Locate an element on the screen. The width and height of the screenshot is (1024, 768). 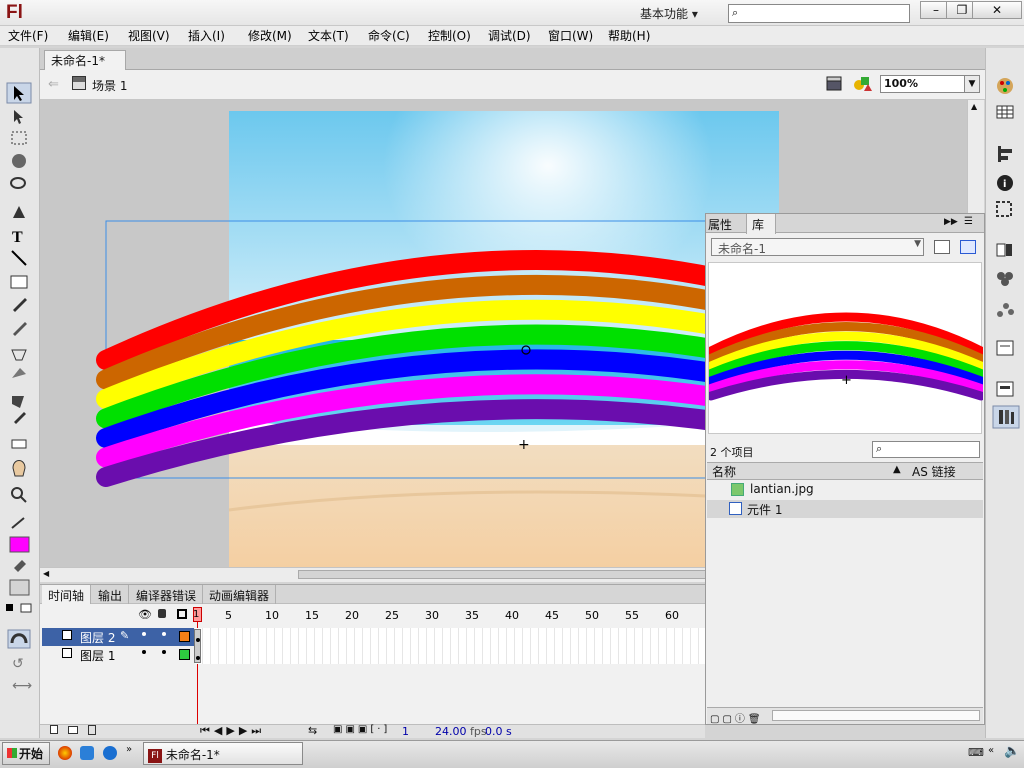
scene-label: 场景 1 is located at coordinates (110, 86).